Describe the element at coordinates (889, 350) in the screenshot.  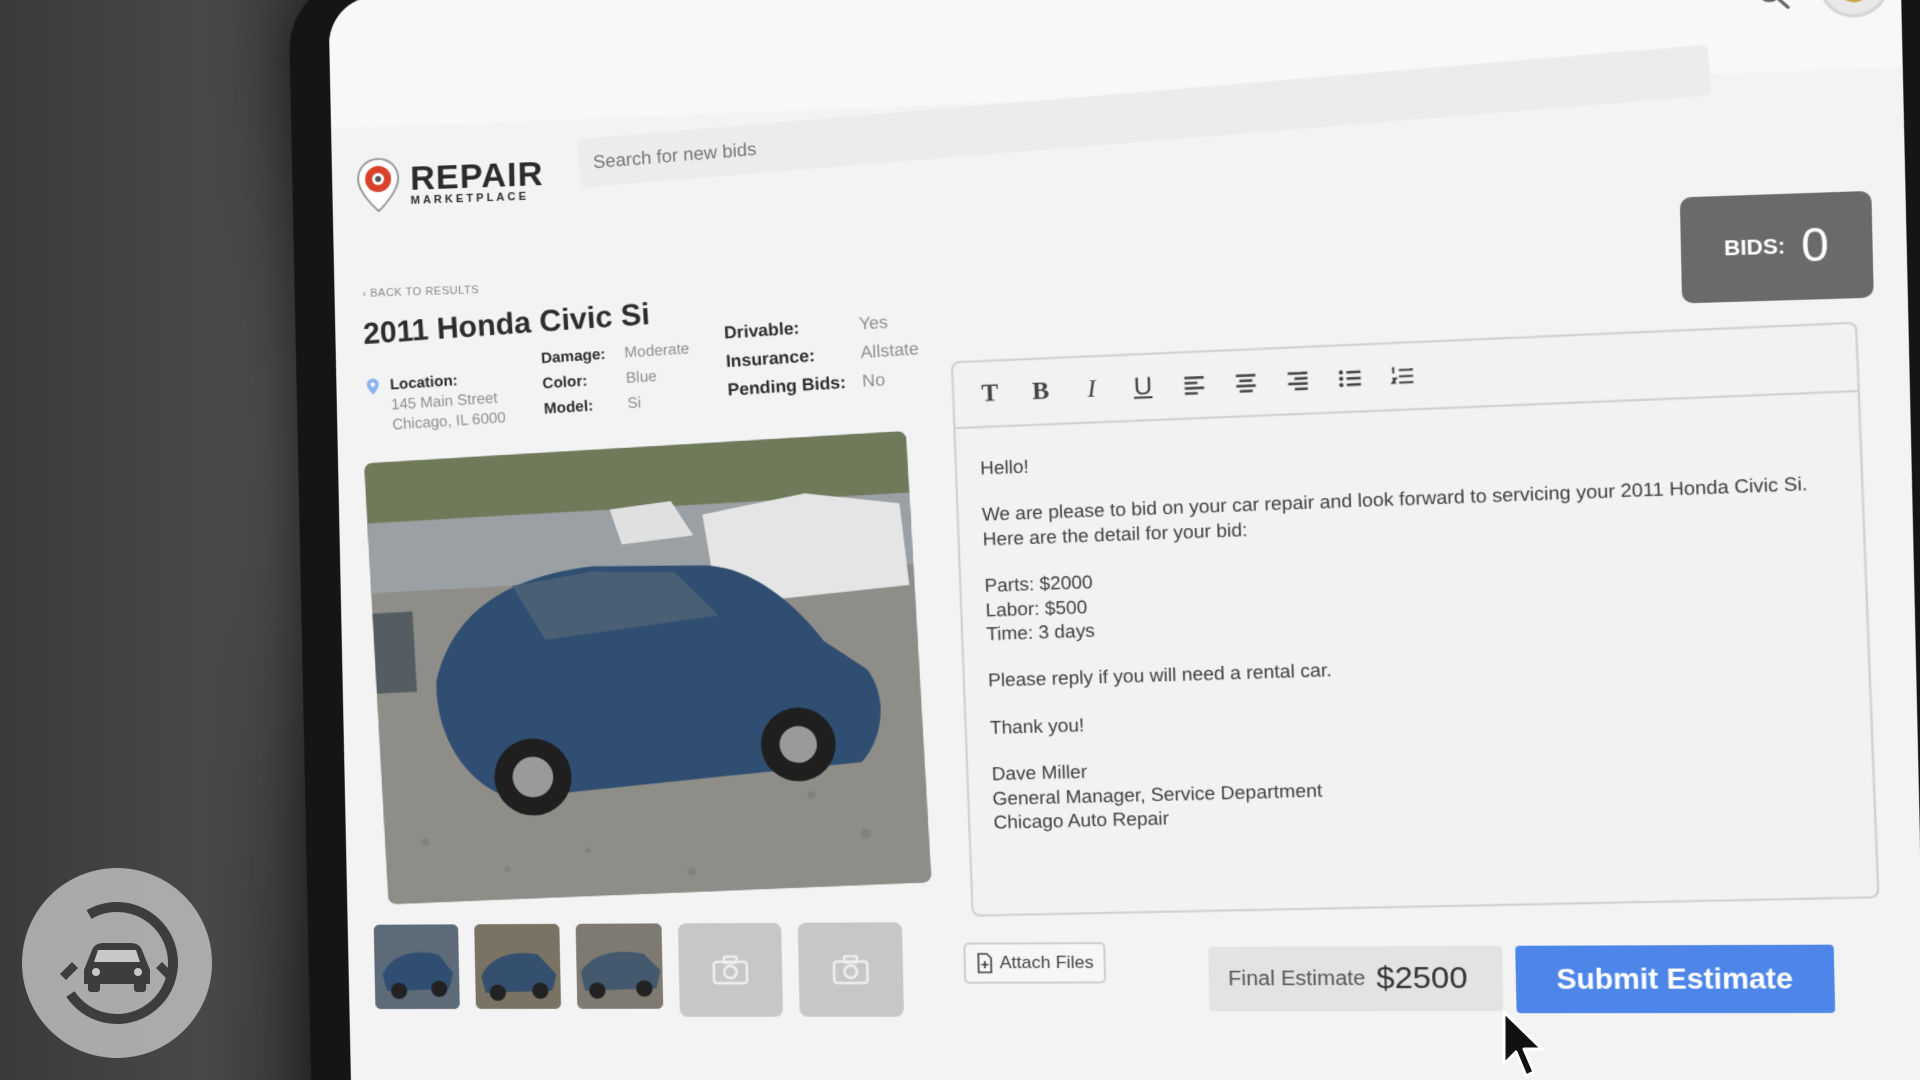
I see `insurance-value: Allstate` at that location.